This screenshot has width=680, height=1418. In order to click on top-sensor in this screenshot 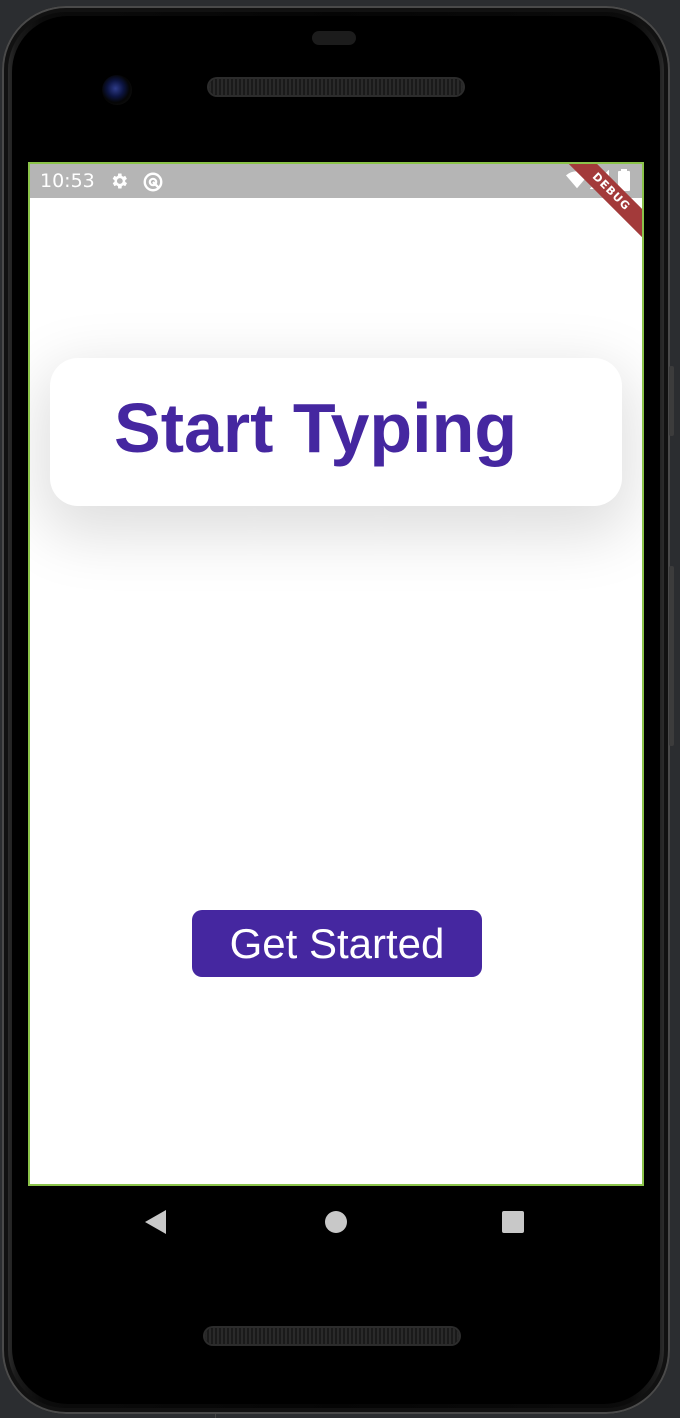, I will do `click(334, 38)`.